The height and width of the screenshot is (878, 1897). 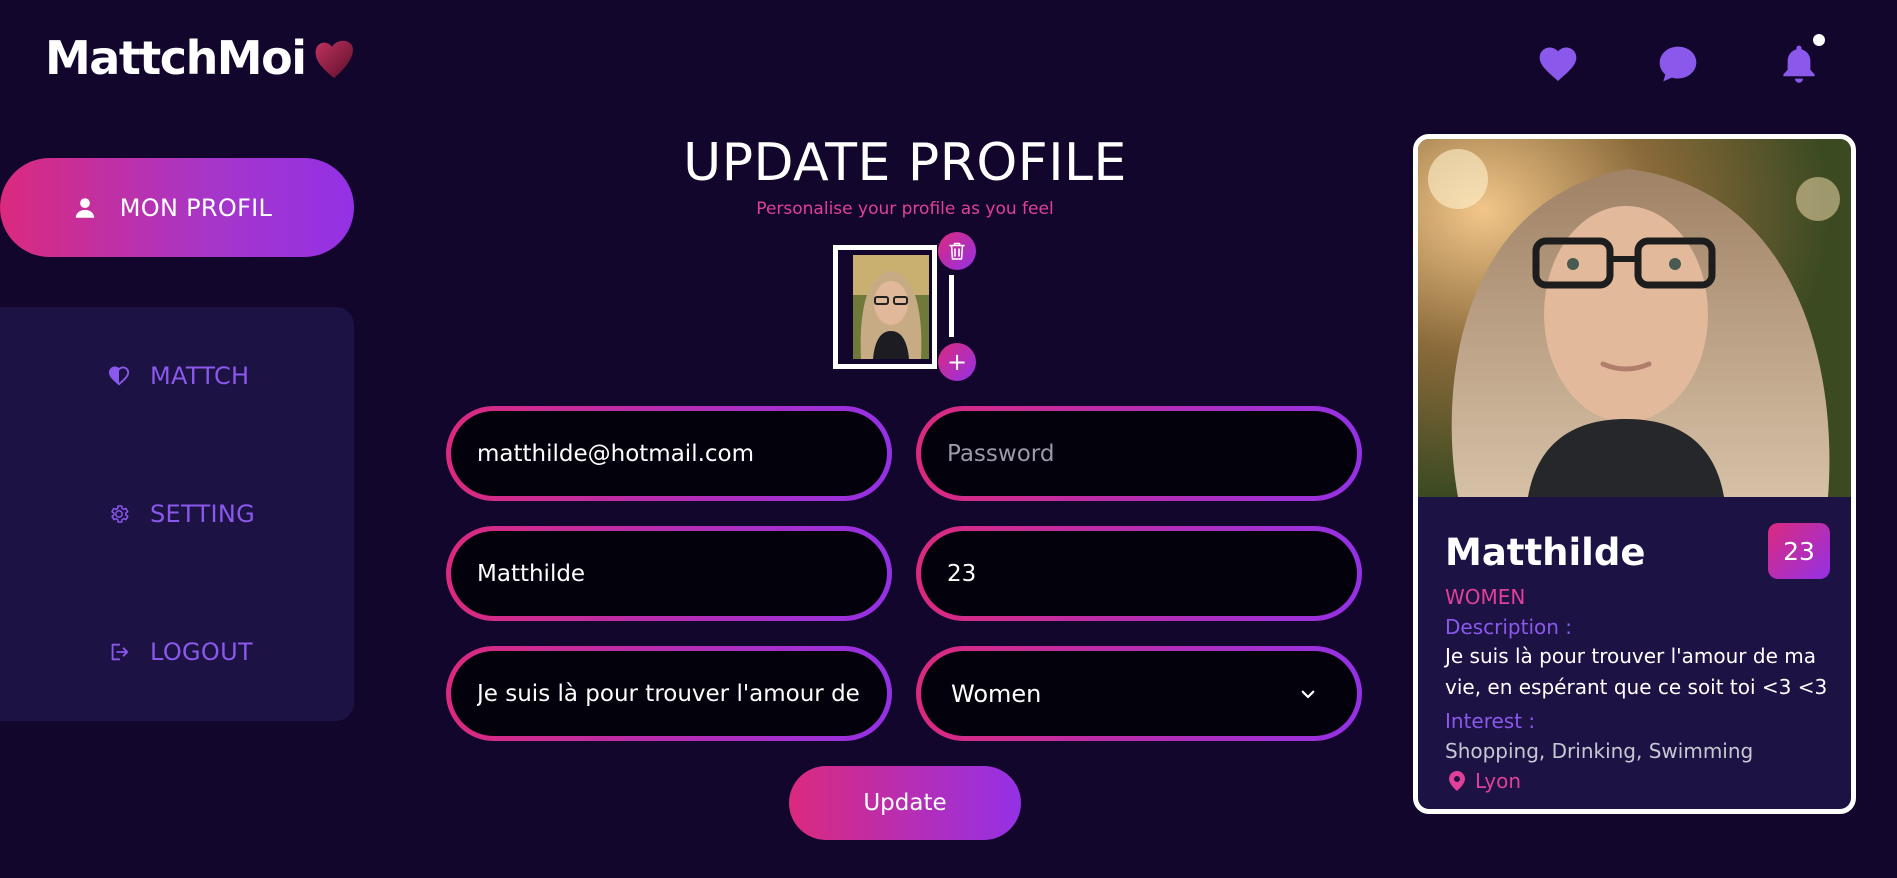 I want to click on chat-icon, so click(x=1678, y=64).